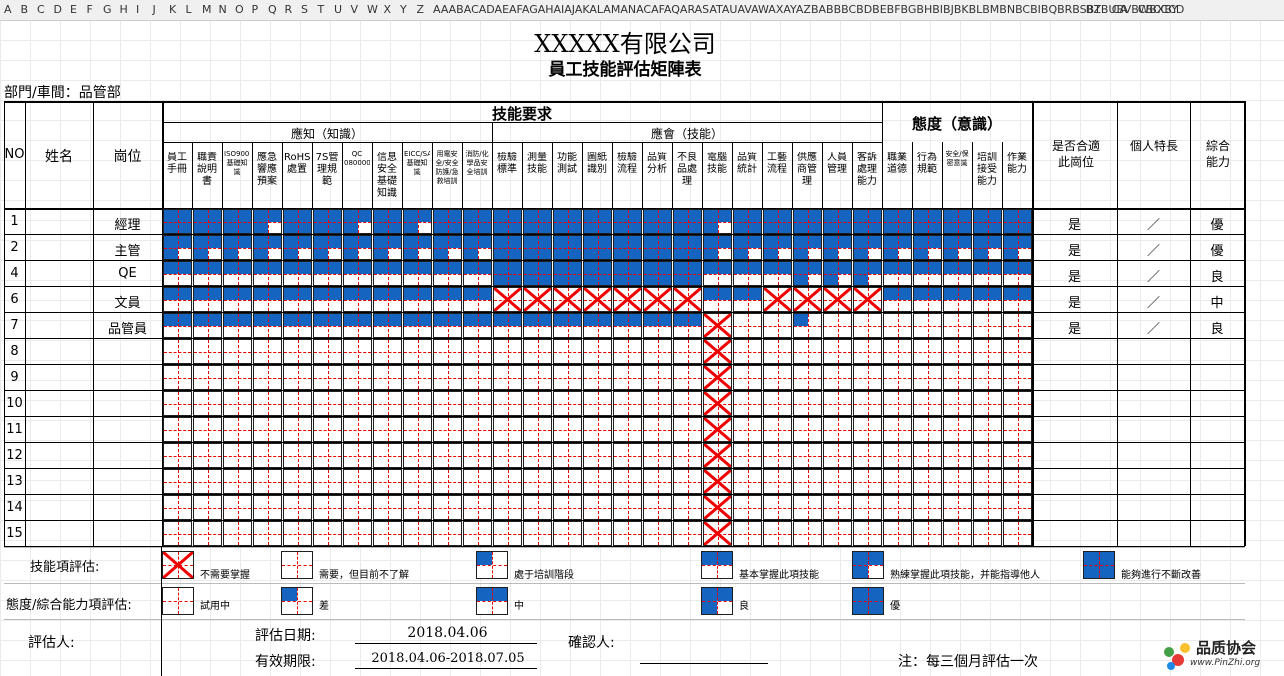 The width and height of the screenshot is (1284, 676). I want to click on column-letter: C, so click(41, 9).